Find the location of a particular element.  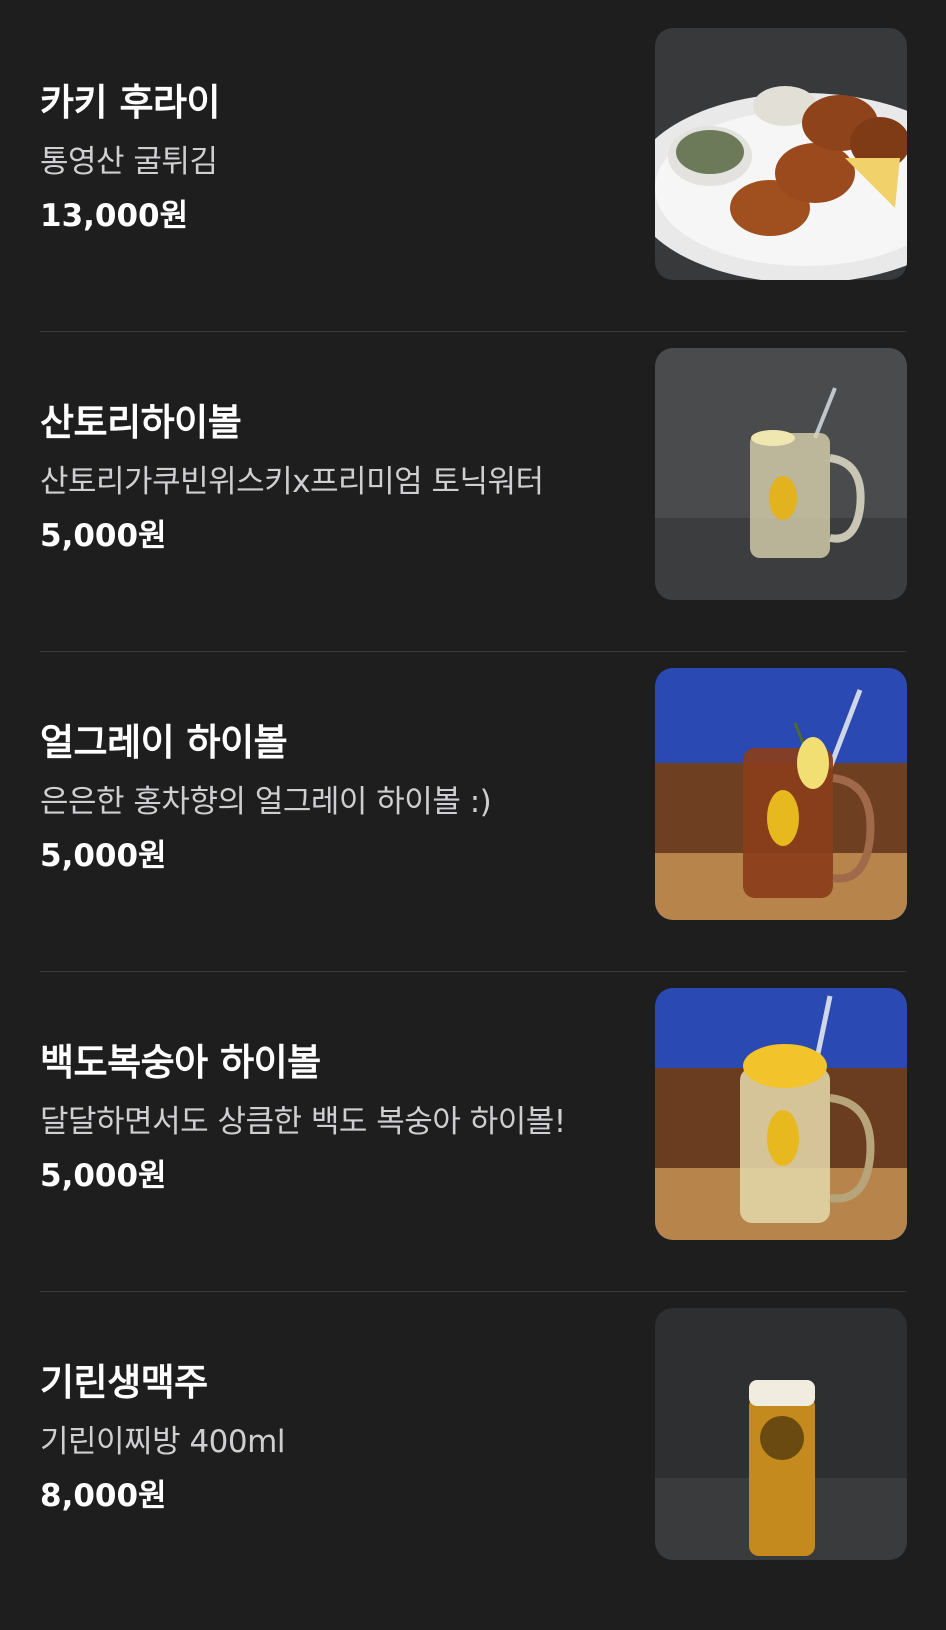

menu-item-price: 13,000원 is located at coordinates (114, 216).